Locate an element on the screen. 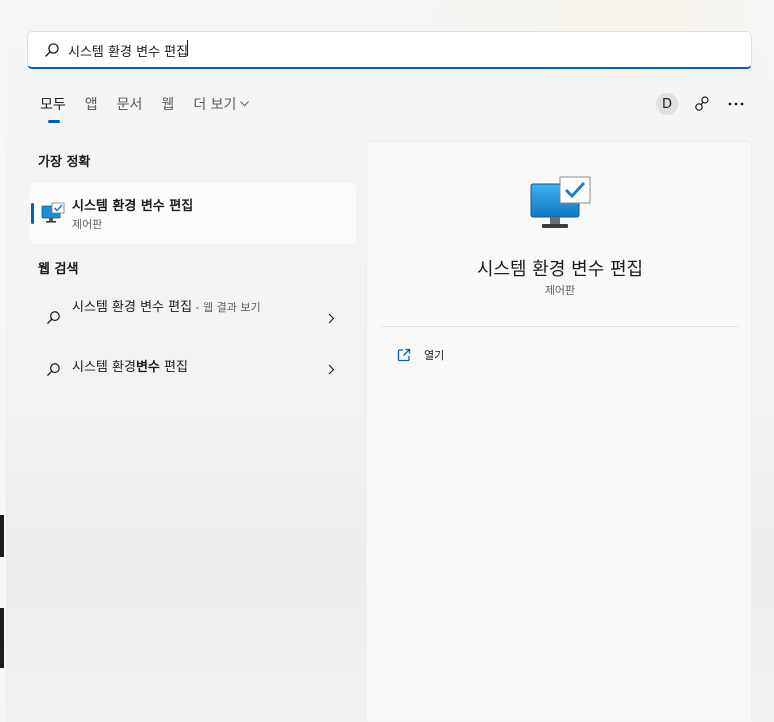  chevron-down-icon is located at coordinates (245, 104).